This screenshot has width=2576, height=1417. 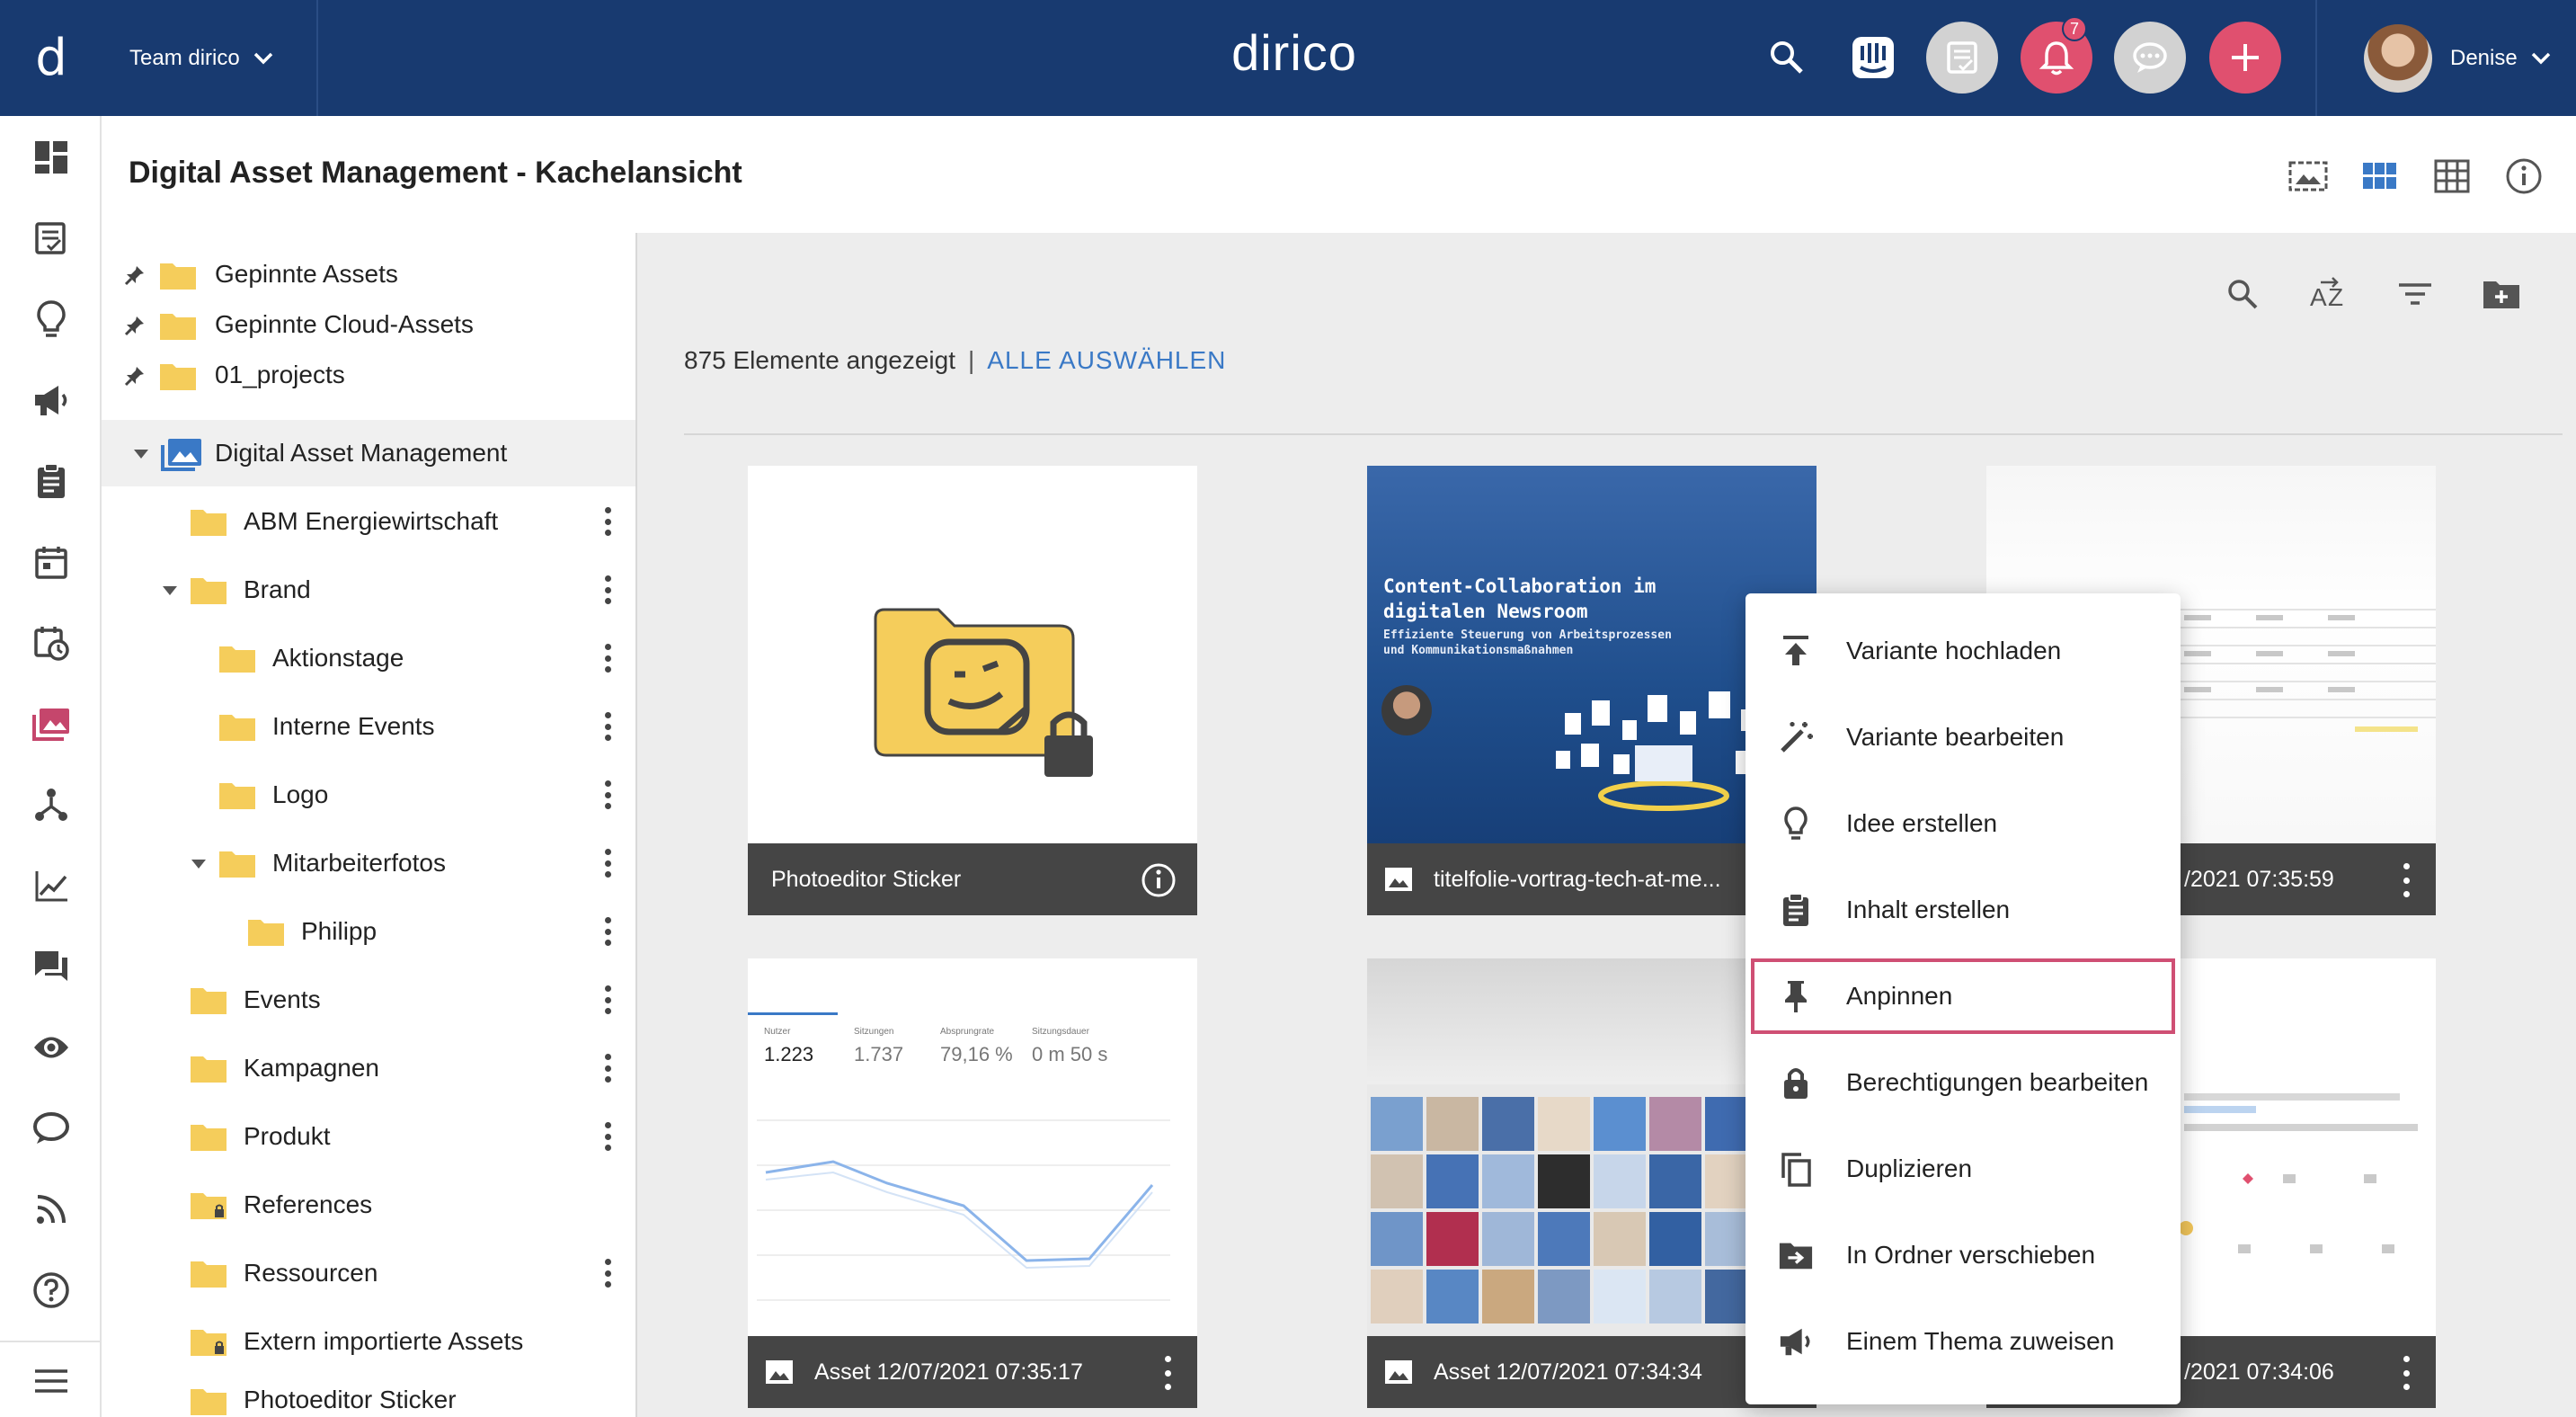 I want to click on menu-item-label: Idee erstellen, so click(x=1921, y=824).